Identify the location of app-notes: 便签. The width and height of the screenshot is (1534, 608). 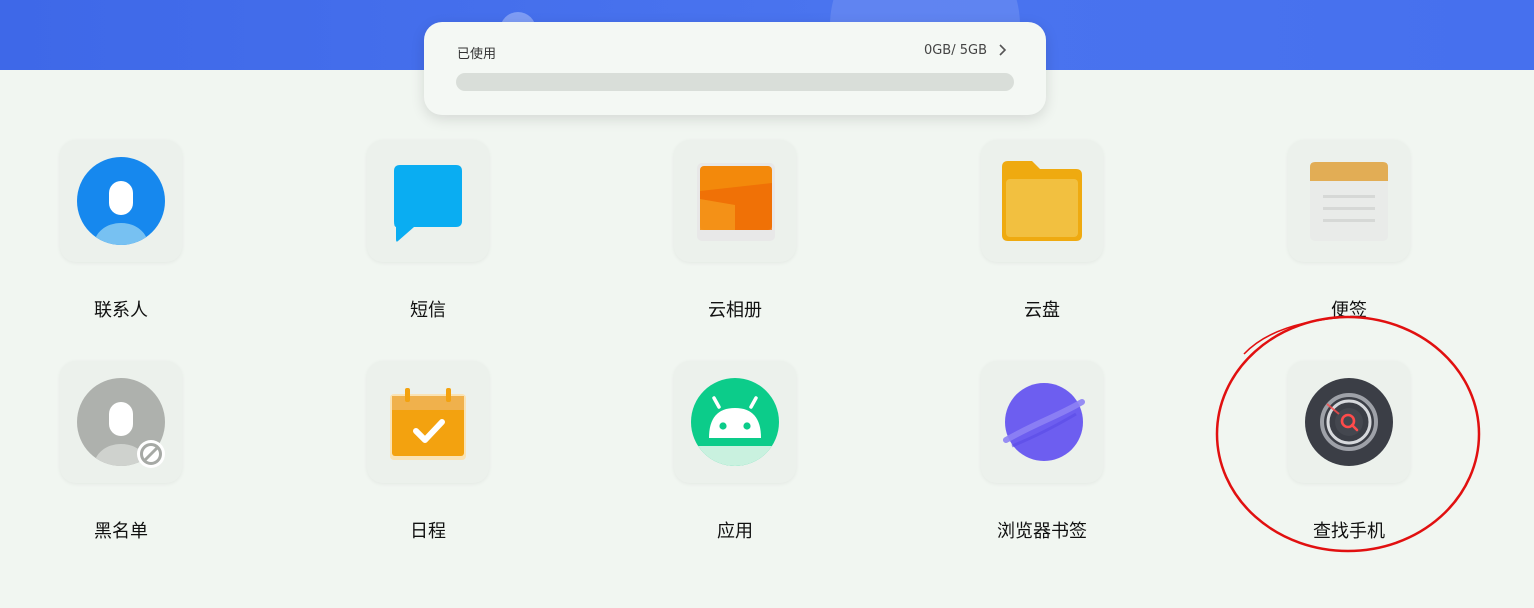
(1348, 240).